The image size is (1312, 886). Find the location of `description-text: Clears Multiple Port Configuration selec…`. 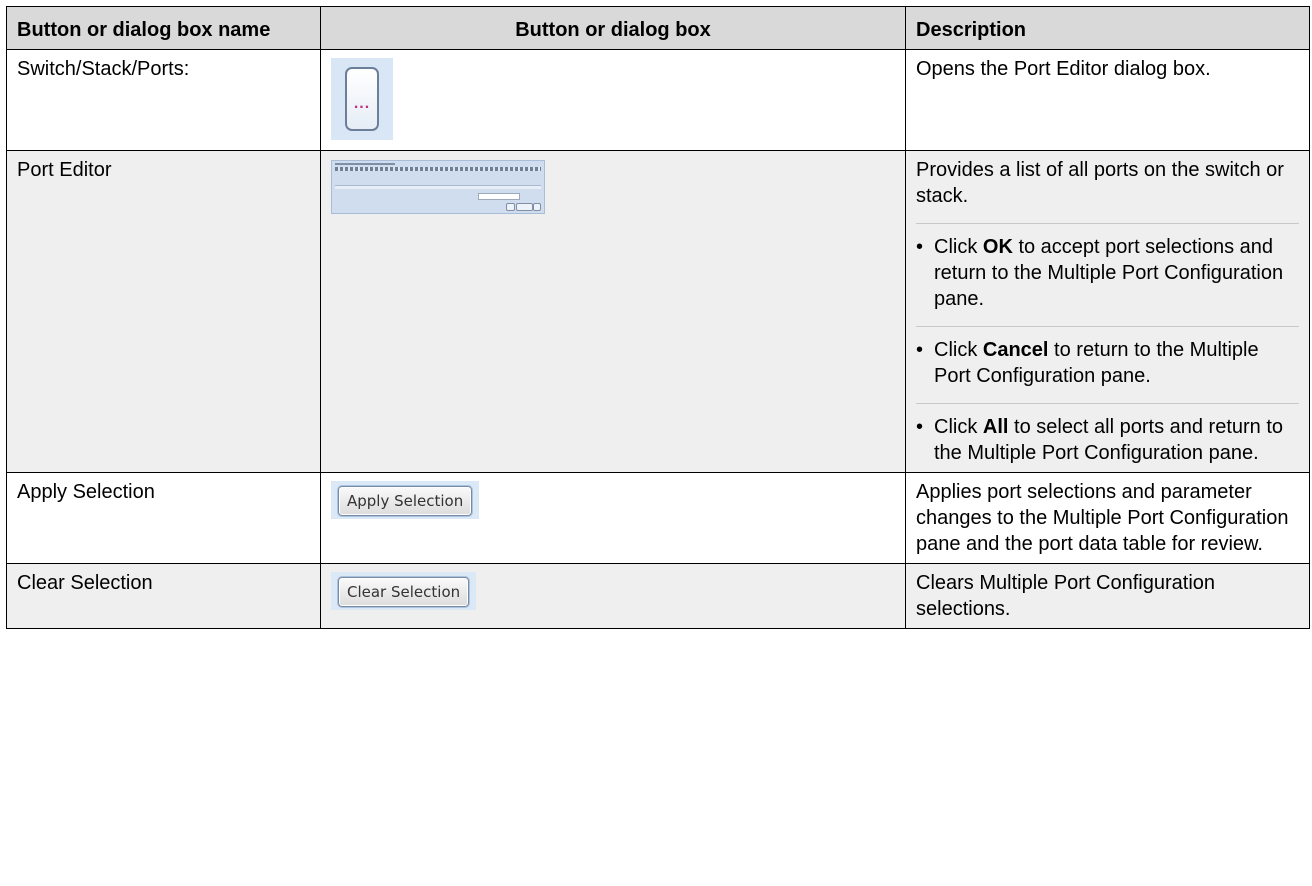

description-text: Clears Multiple Port Configuration selec… is located at coordinates (1066, 596).